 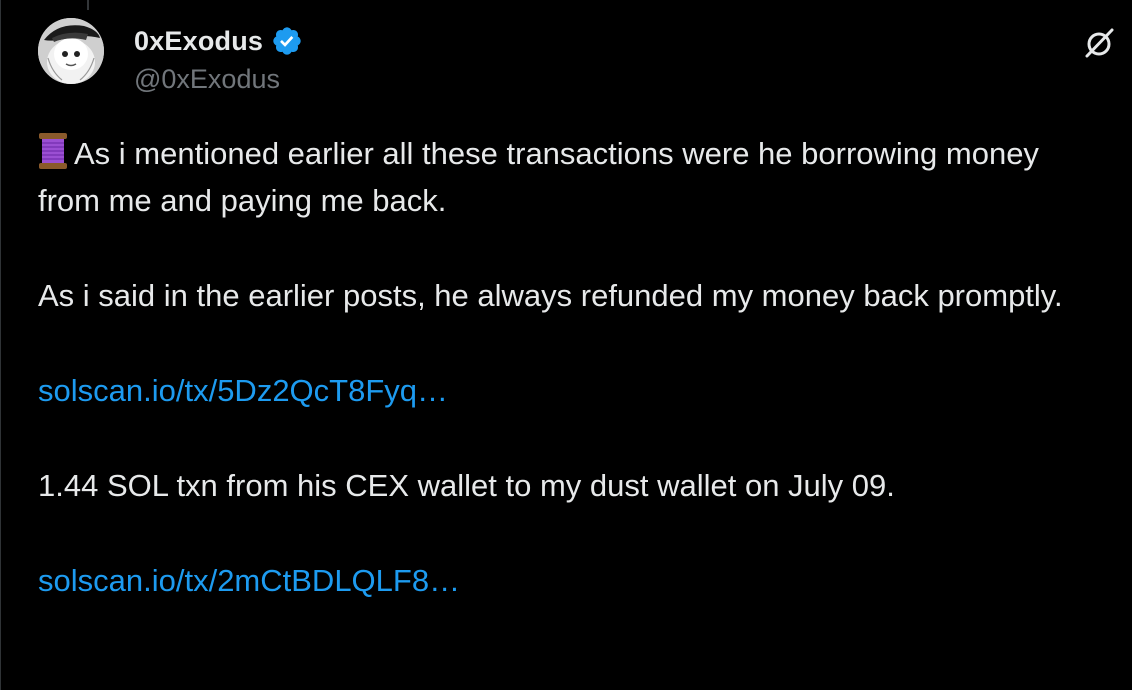 What do you see at coordinates (0, 345) in the screenshot?
I see `thread-border` at bounding box center [0, 345].